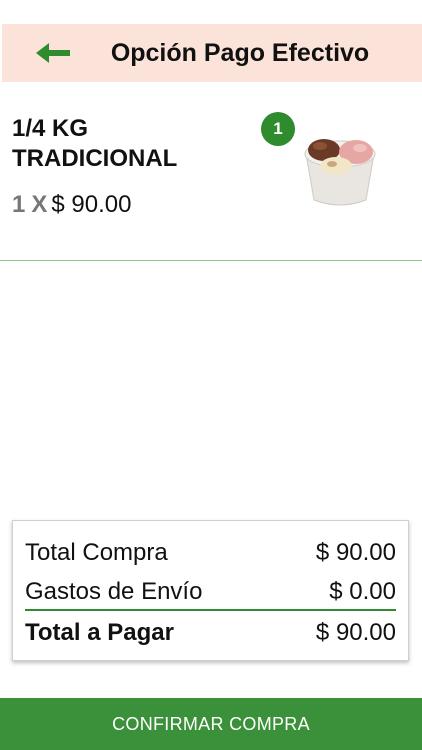  I want to click on item-quantity-line: 1 X $ 90.00, so click(71, 205).